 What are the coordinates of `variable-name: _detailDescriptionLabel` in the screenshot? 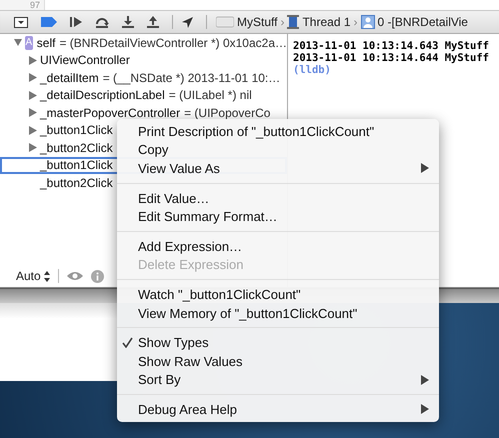 It's located at (102, 95).